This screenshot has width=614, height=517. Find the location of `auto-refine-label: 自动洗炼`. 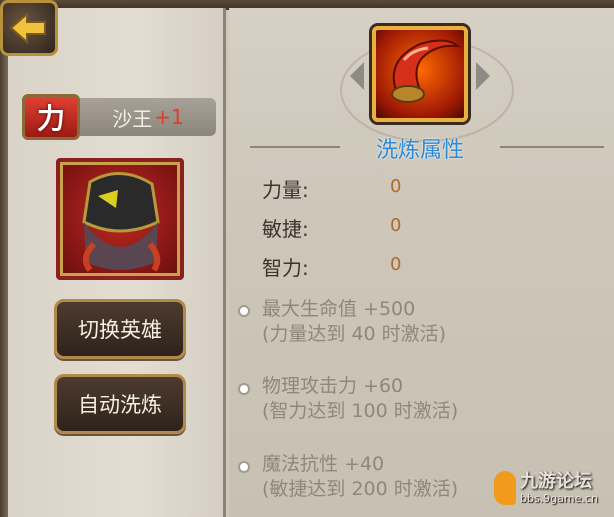

auto-refine-label: 自动洗炼 is located at coordinates (120, 405).